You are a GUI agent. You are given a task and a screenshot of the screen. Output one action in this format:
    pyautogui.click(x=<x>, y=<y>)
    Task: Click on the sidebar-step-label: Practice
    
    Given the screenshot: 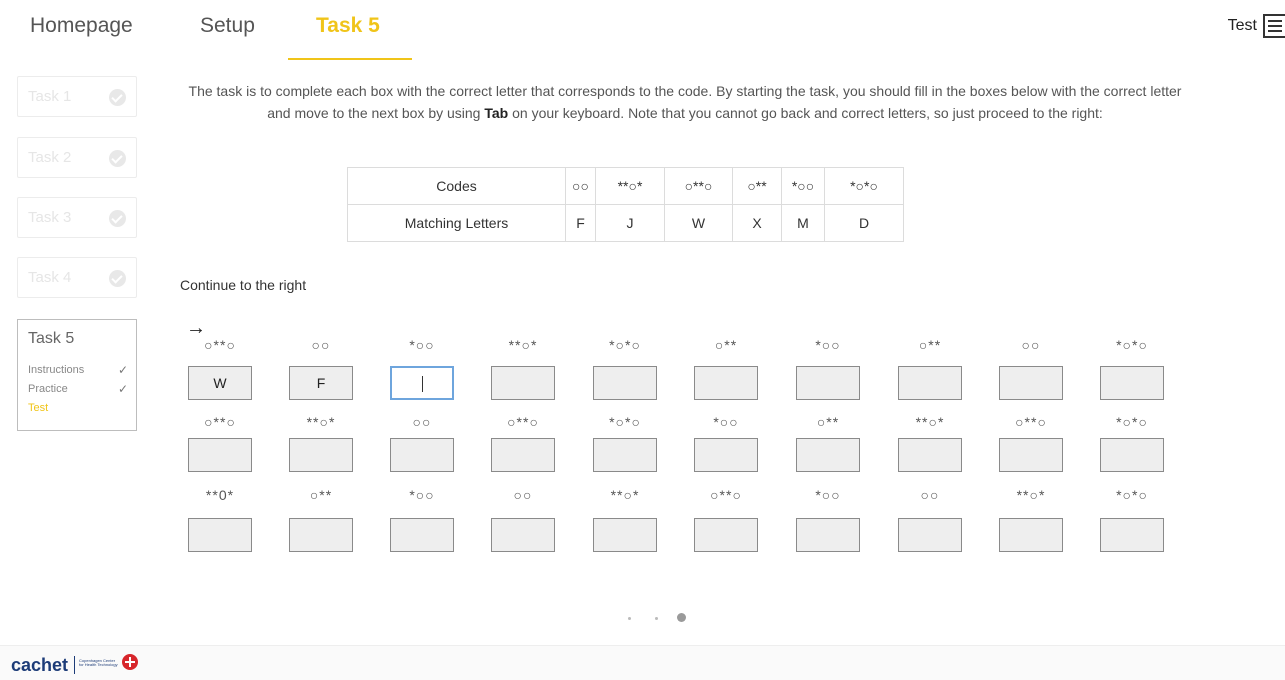 What is the action you would take?
    pyautogui.click(x=48, y=389)
    